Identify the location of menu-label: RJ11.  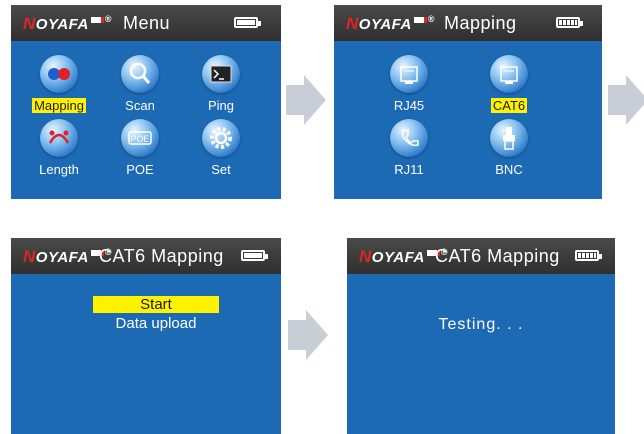
(409, 169).